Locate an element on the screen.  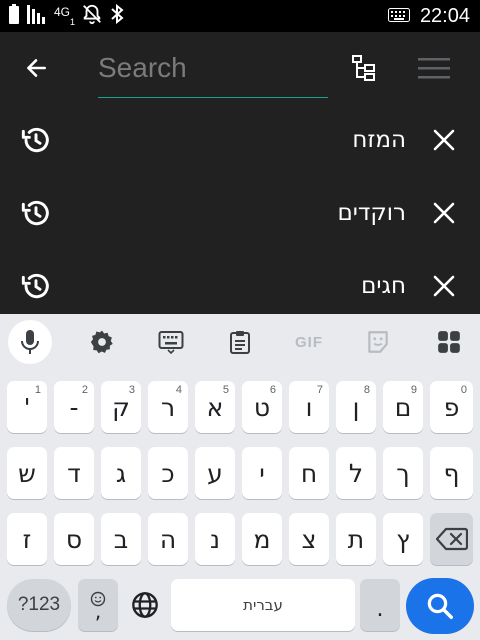
key-hint: 7 is located at coordinates (319, 390).